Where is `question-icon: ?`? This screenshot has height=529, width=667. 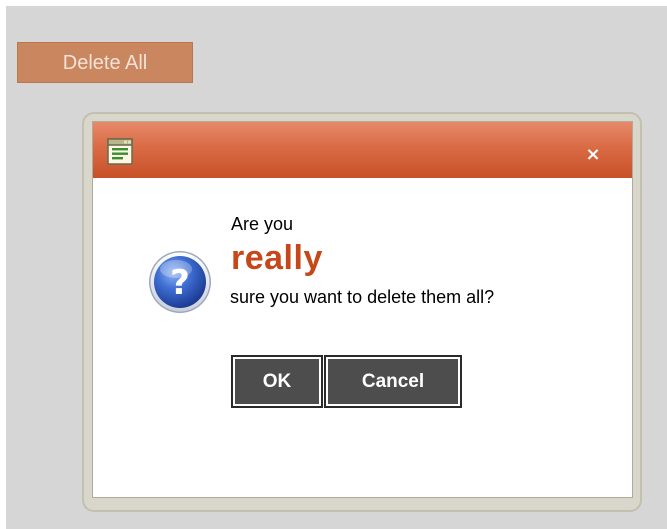
question-icon: ? is located at coordinates (180, 282).